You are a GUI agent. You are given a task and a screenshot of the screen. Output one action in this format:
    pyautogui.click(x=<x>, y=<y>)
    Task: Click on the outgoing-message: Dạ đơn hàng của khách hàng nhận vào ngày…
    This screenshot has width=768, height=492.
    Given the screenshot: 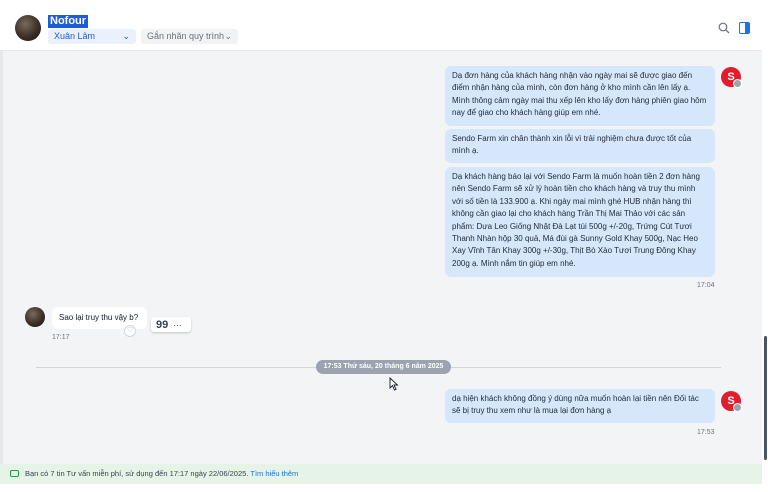 What is the action you would take?
    pyautogui.click(x=580, y=96)
    